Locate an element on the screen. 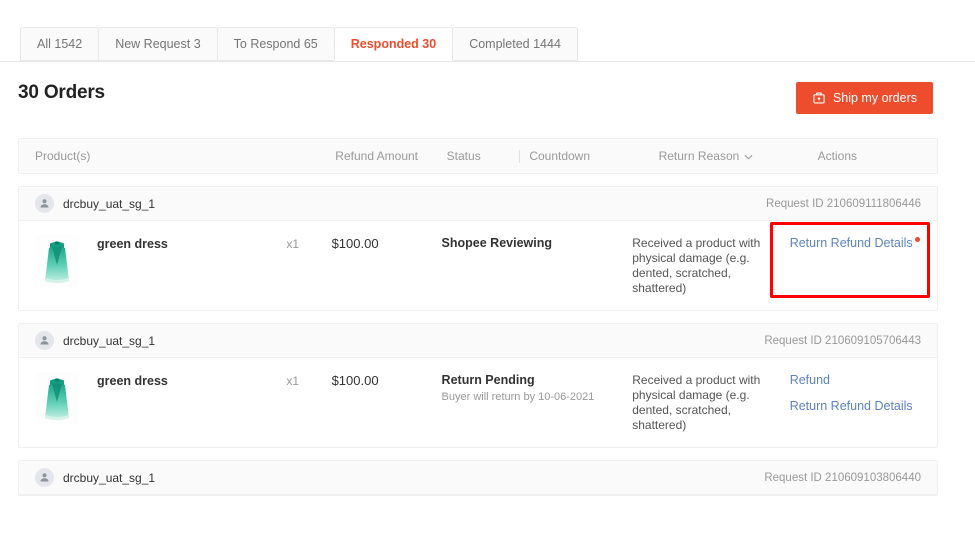 Image resolution: width=975 pixels, height=535 pixels. tab-label: To Respond 65 is located at coordinates (275, 44).